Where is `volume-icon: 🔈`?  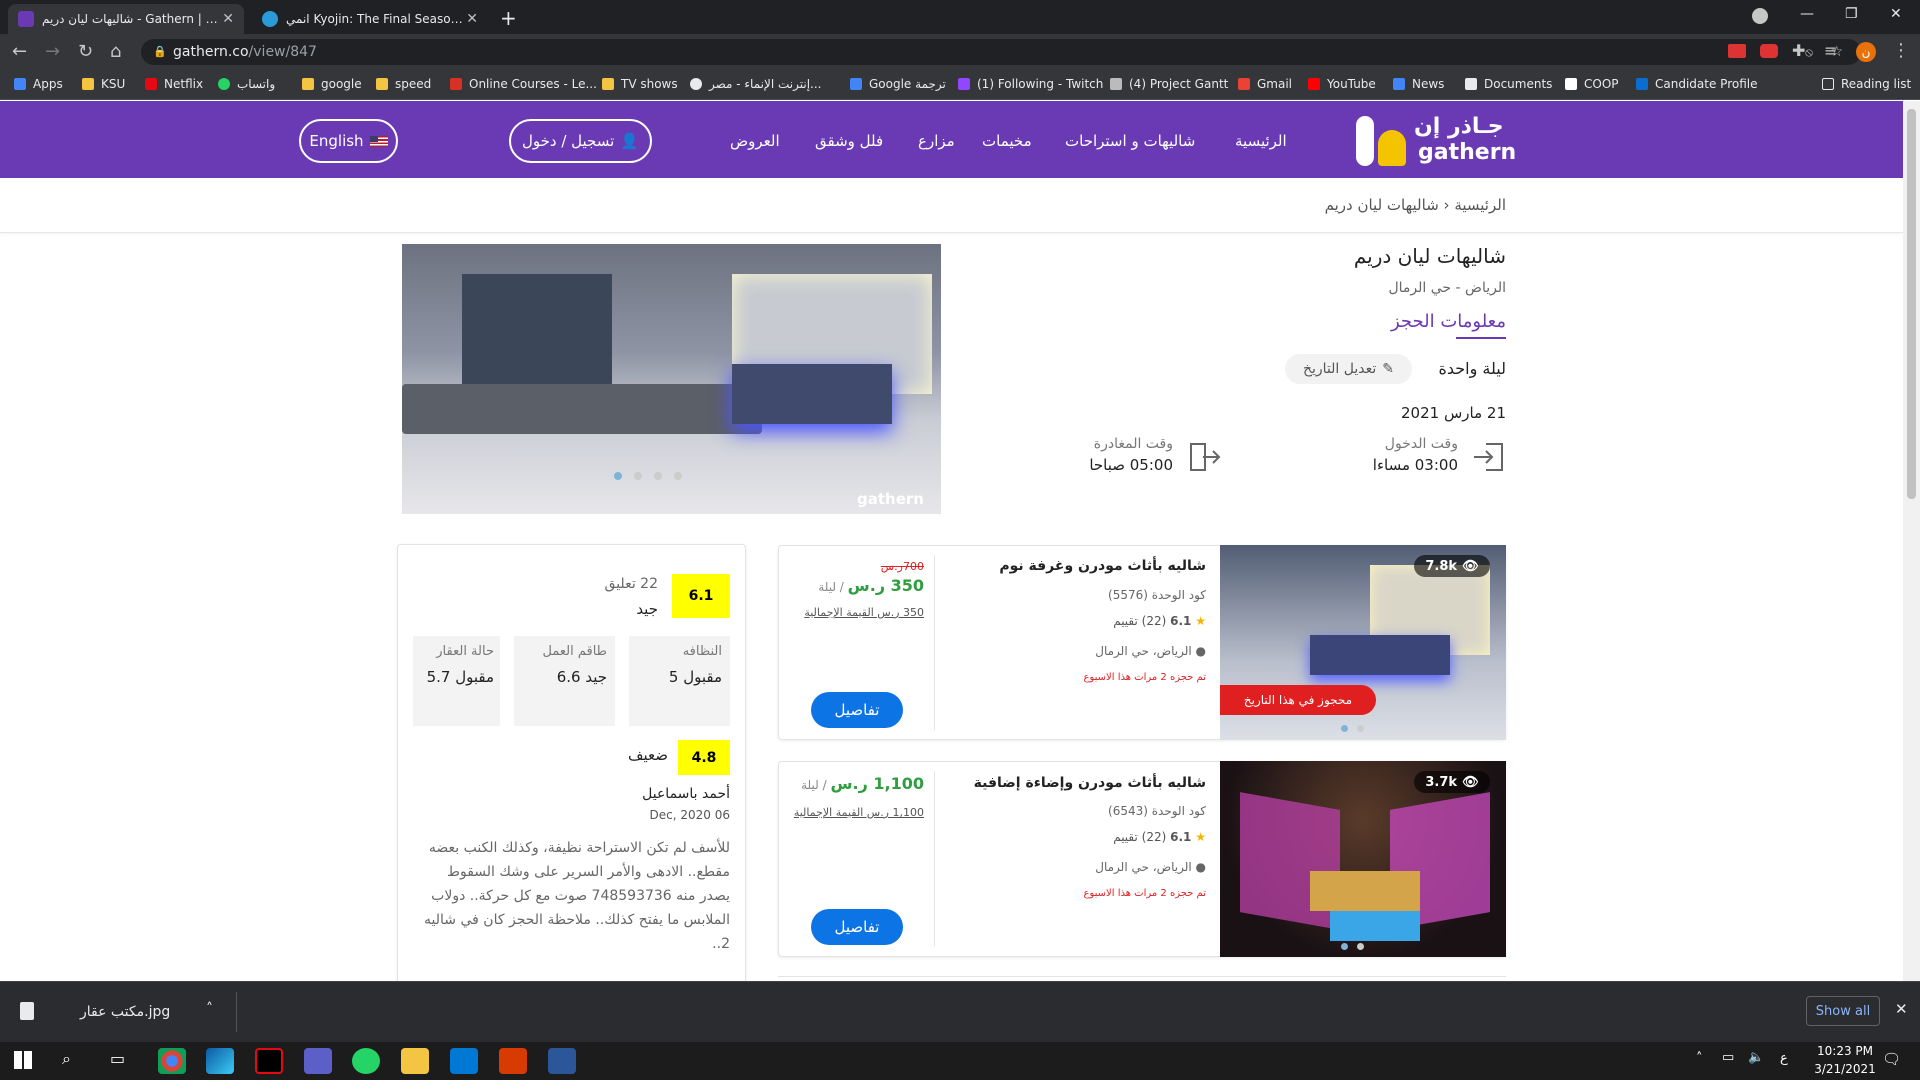
volume-icon: 🔈 is located at coordinates (1756, 1057).